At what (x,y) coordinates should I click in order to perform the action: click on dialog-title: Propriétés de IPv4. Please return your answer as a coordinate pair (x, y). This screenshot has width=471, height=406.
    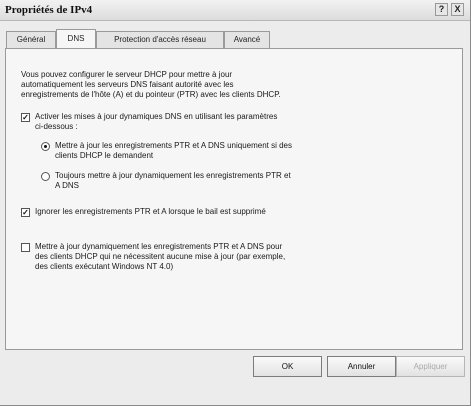
    Looking at the image, I should click on (49, 10).